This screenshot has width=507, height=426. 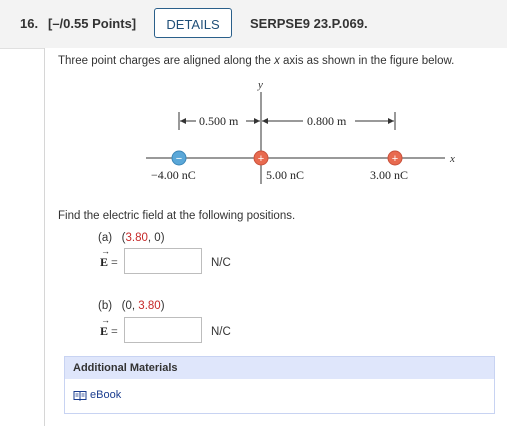 I want to click on charge-positive-middle: +, so click(x=261, y=158).